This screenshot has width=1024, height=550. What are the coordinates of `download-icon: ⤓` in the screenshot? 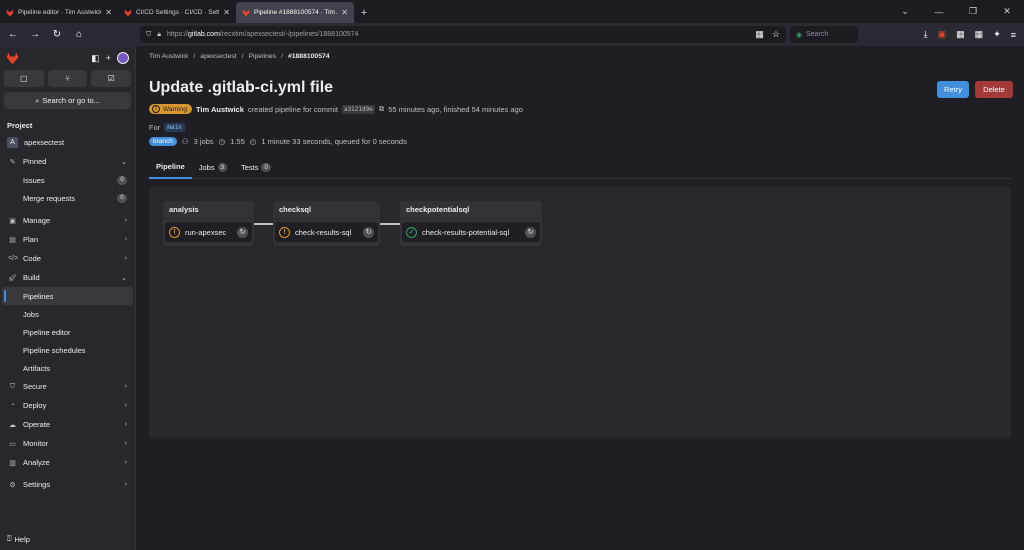 It's located at (926, 34).